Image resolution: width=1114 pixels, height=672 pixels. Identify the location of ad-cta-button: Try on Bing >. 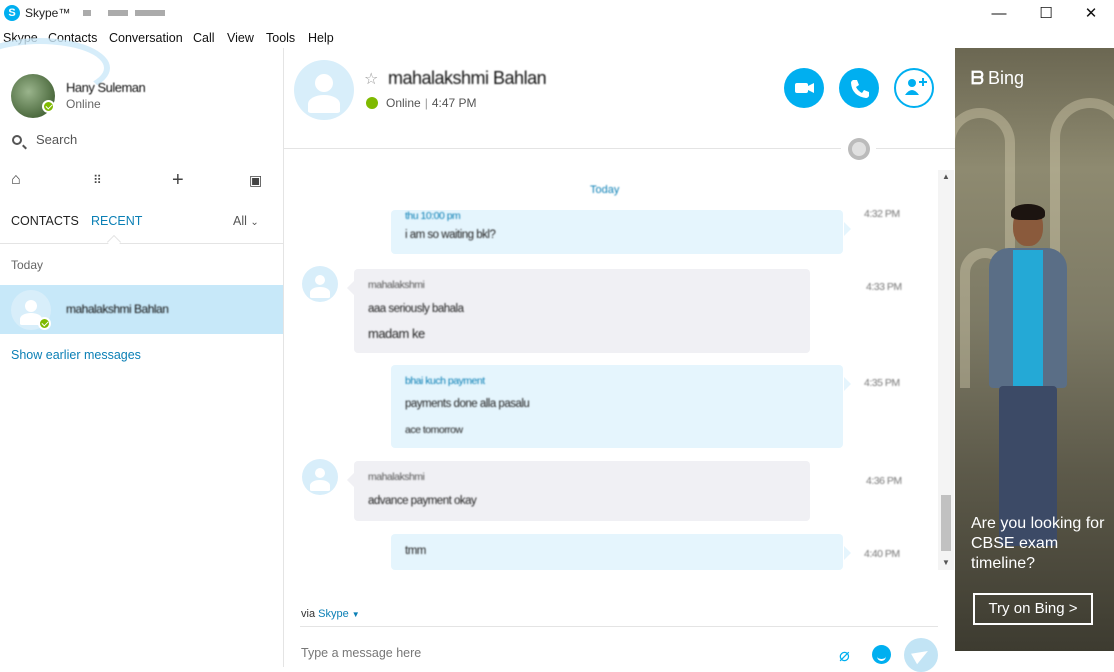
(1033, 609).